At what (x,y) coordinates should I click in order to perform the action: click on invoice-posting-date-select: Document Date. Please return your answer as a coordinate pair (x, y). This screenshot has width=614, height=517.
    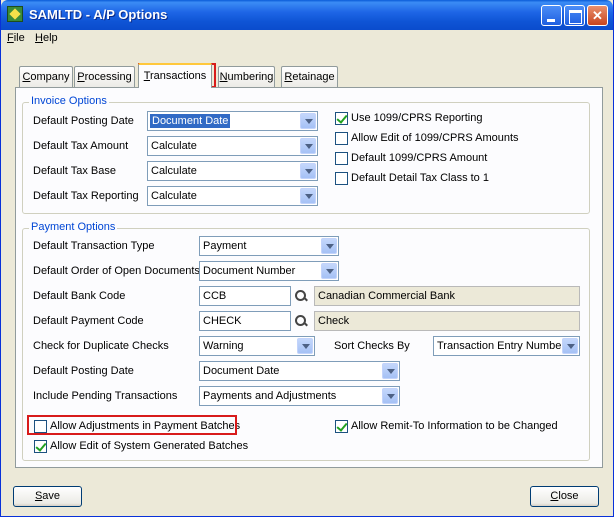
    Looking at the image, I should click on (232, 121).